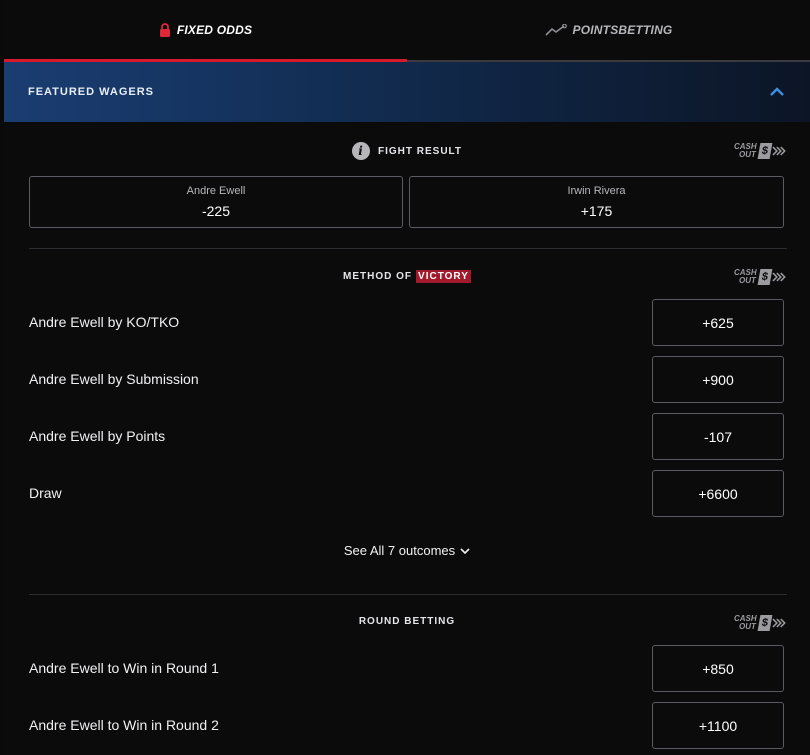  I want to click on chevron-up-icon, so click(777, 92).